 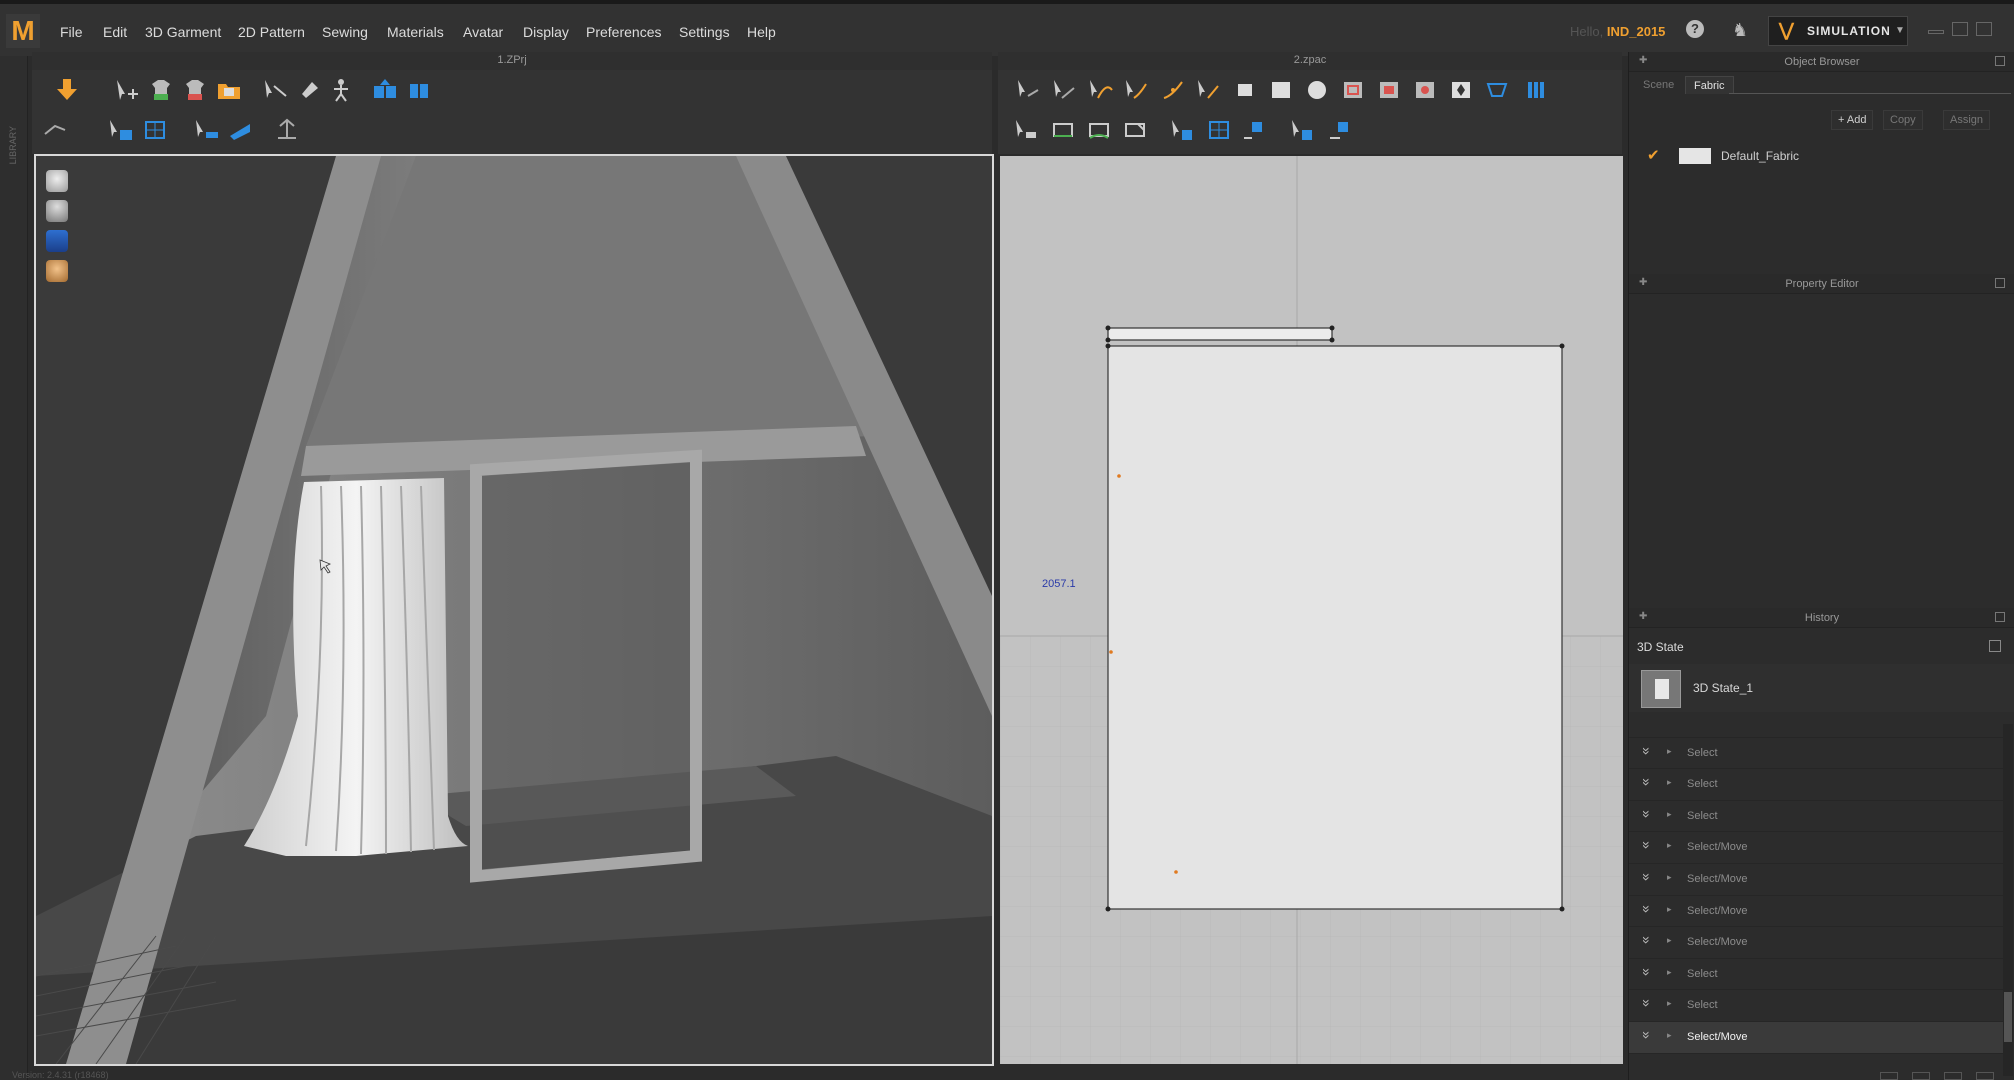 What do you see at coordinates (287, 130) in the screenshot?
I see `pin-grab-icon` at bounding box center [287, 130].